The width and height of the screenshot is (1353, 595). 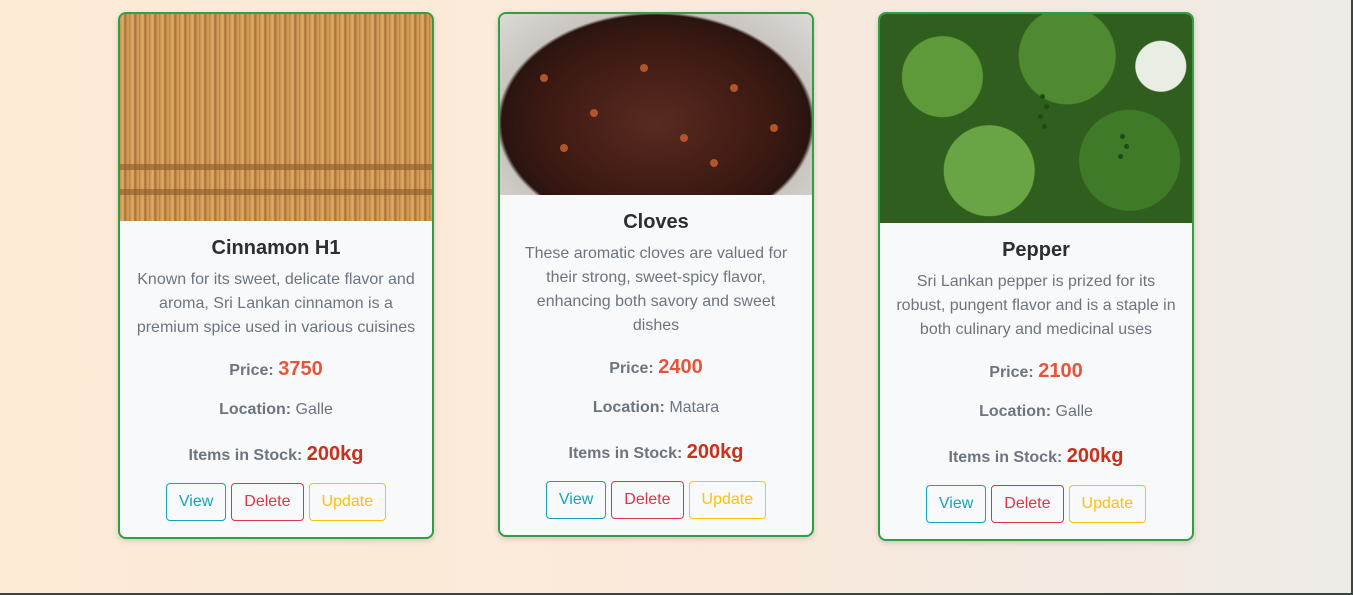 I want to click on price-value: 2400, so click(x=680, y=367).